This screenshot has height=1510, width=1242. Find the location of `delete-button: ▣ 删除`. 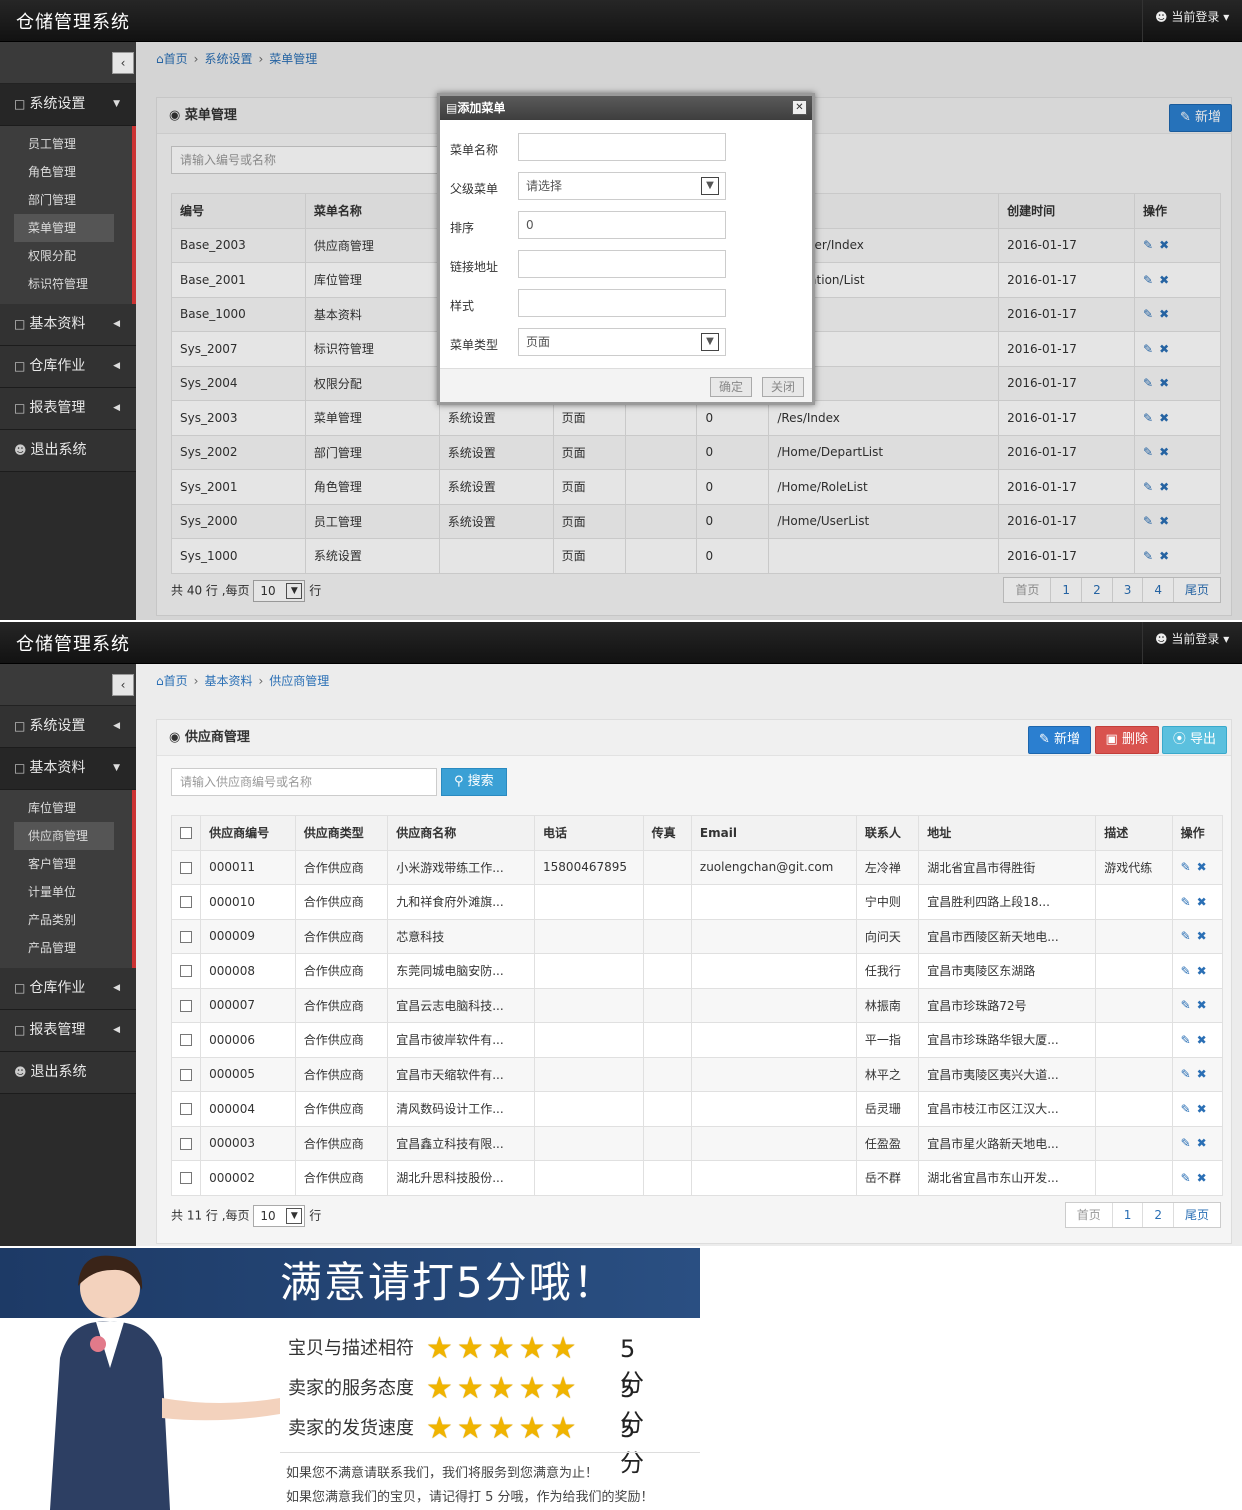

delete-button: ▣ 删除 is located at coordinates (1126, 740).